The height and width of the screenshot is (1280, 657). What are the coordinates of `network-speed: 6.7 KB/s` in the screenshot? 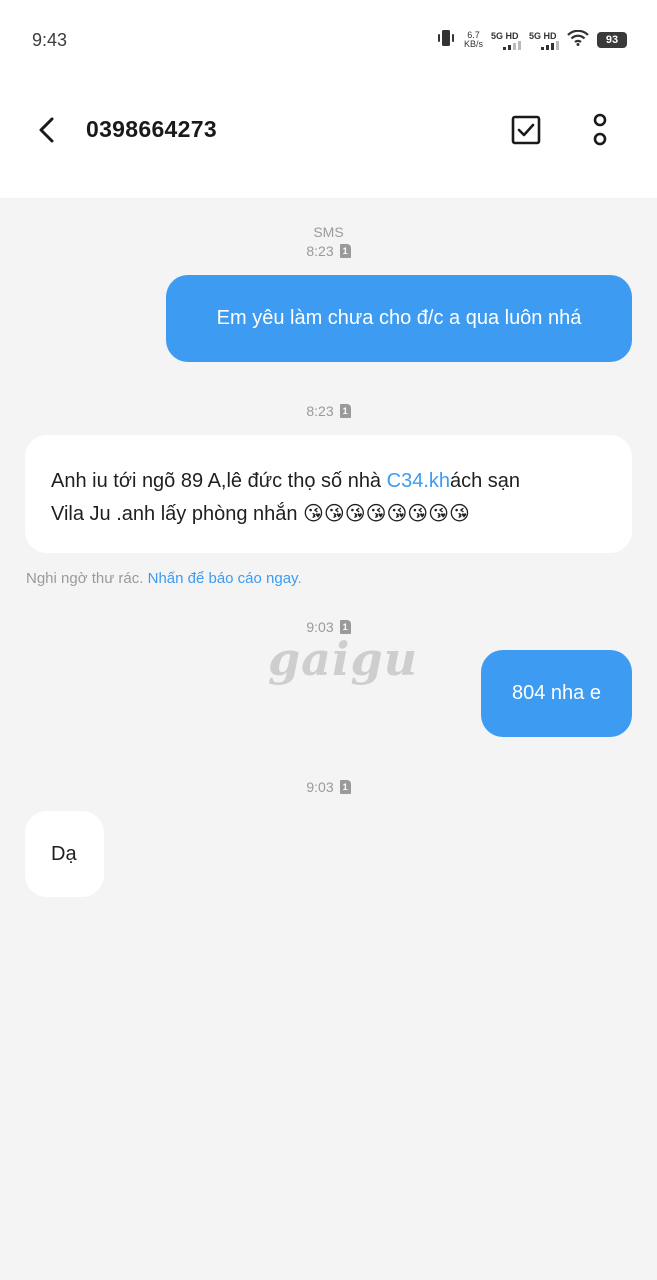 It's located at (473, 39).